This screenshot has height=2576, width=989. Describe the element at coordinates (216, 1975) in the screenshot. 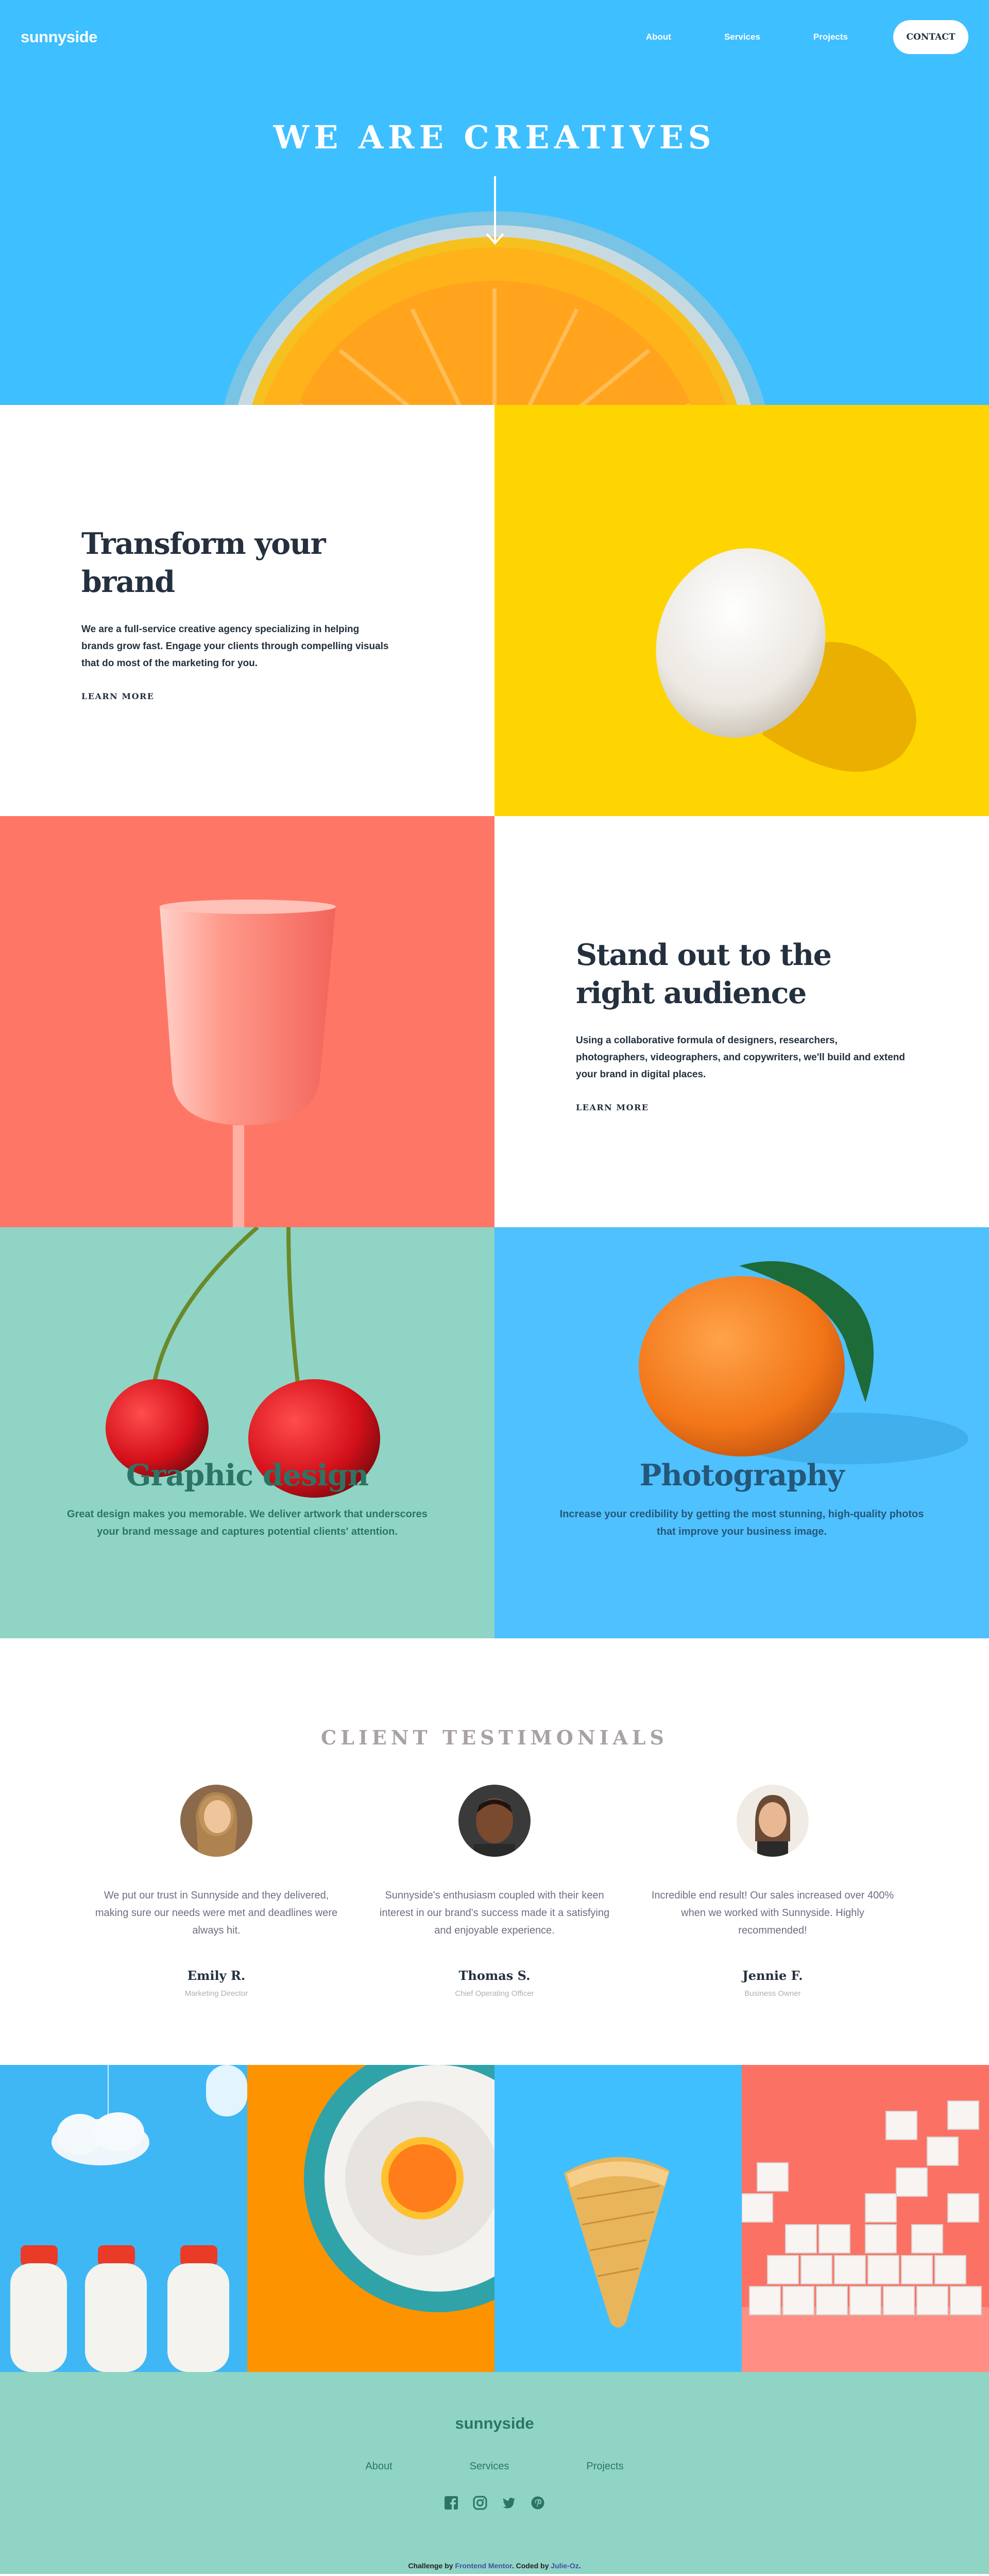

I see `testimonial-name: Emily R.` at that location.